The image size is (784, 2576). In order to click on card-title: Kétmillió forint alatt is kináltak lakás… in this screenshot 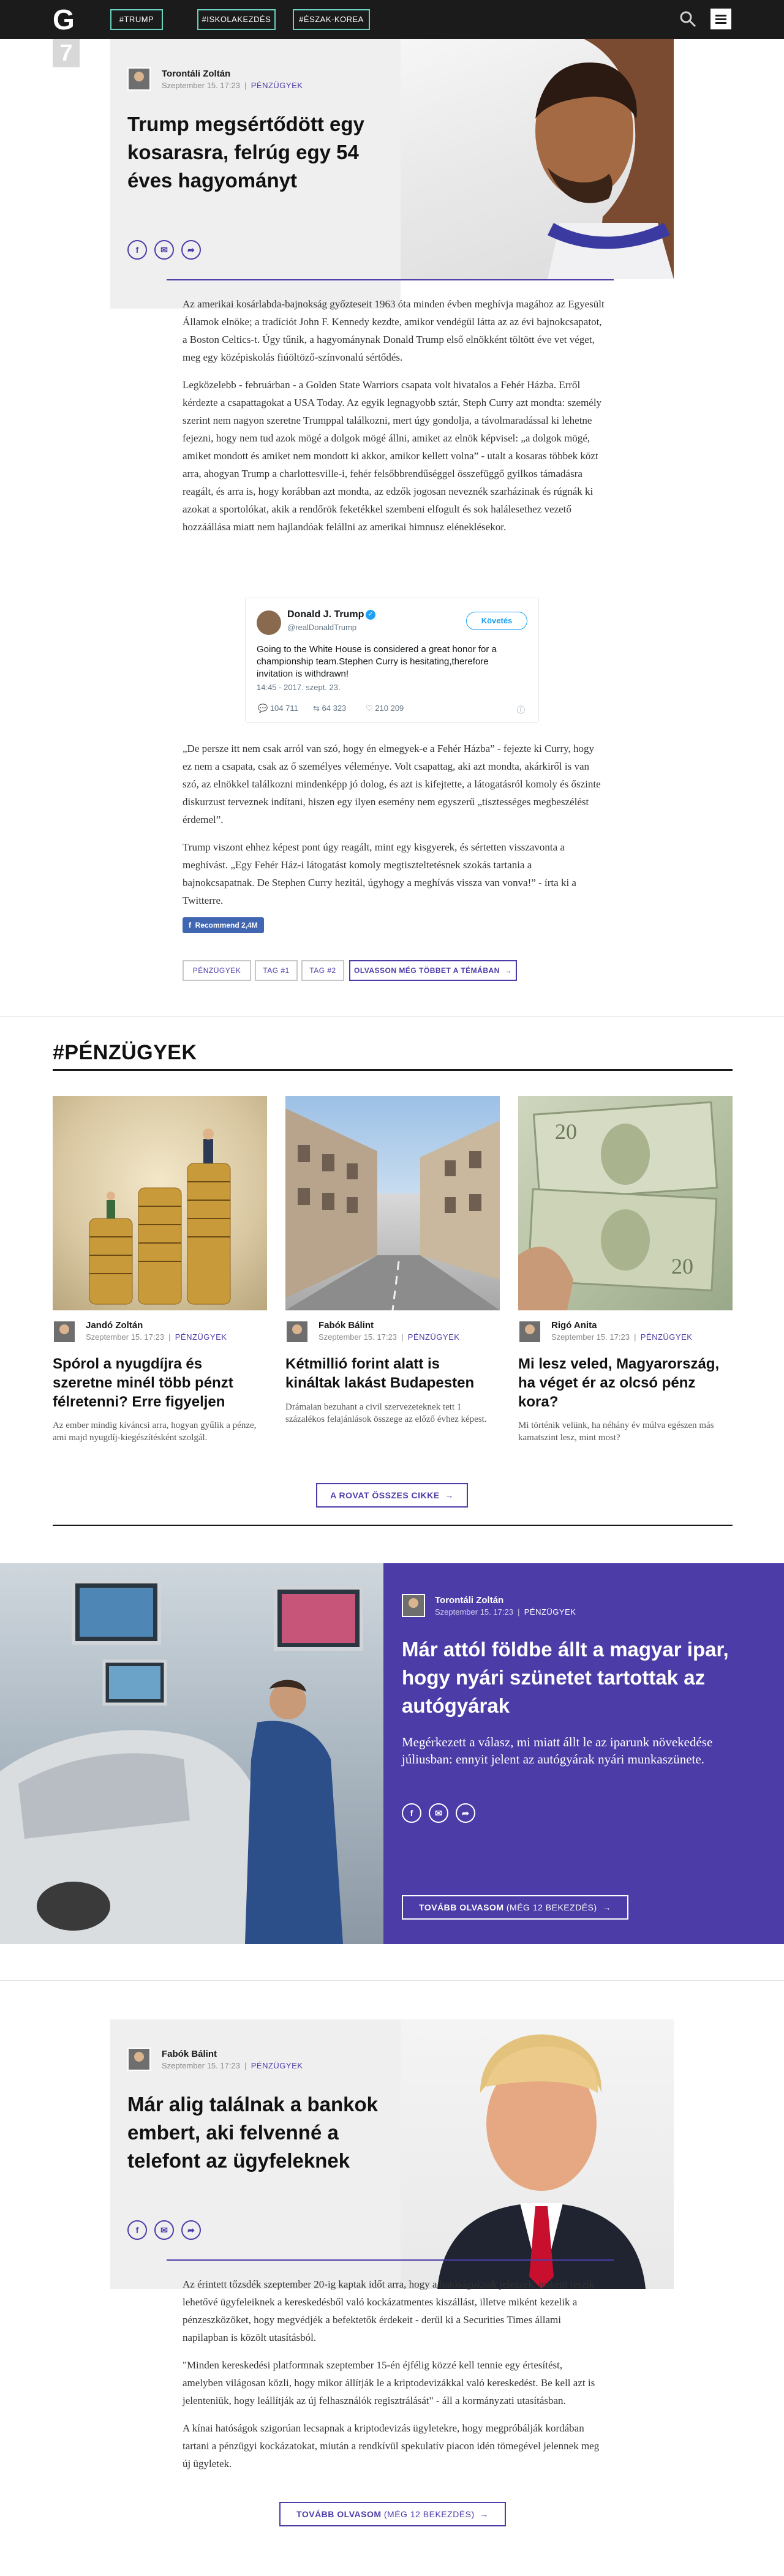, I will do `click(390, 1373)`.